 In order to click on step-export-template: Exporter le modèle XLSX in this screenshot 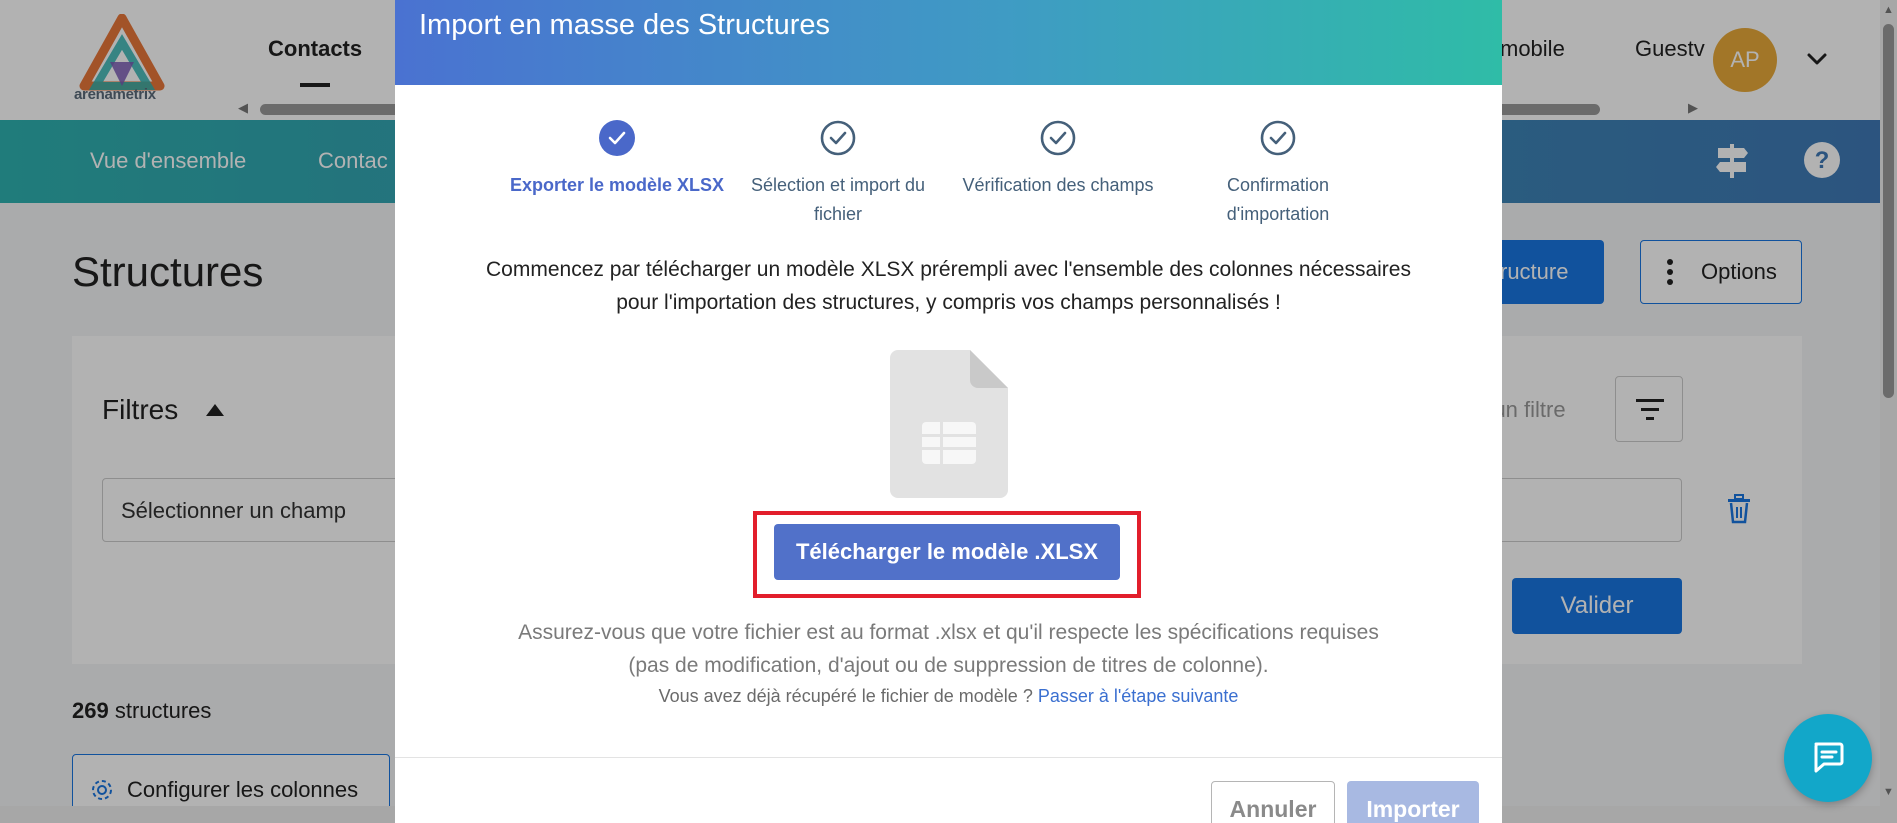, I will do `click(617, 160)`.